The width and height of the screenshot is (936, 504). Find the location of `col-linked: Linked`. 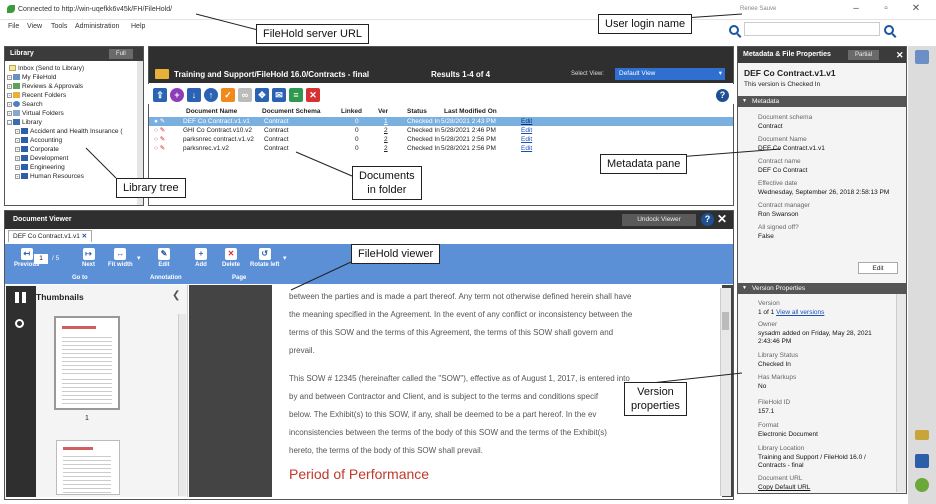

col-linked: Linked is located at coordinates (351, 111).